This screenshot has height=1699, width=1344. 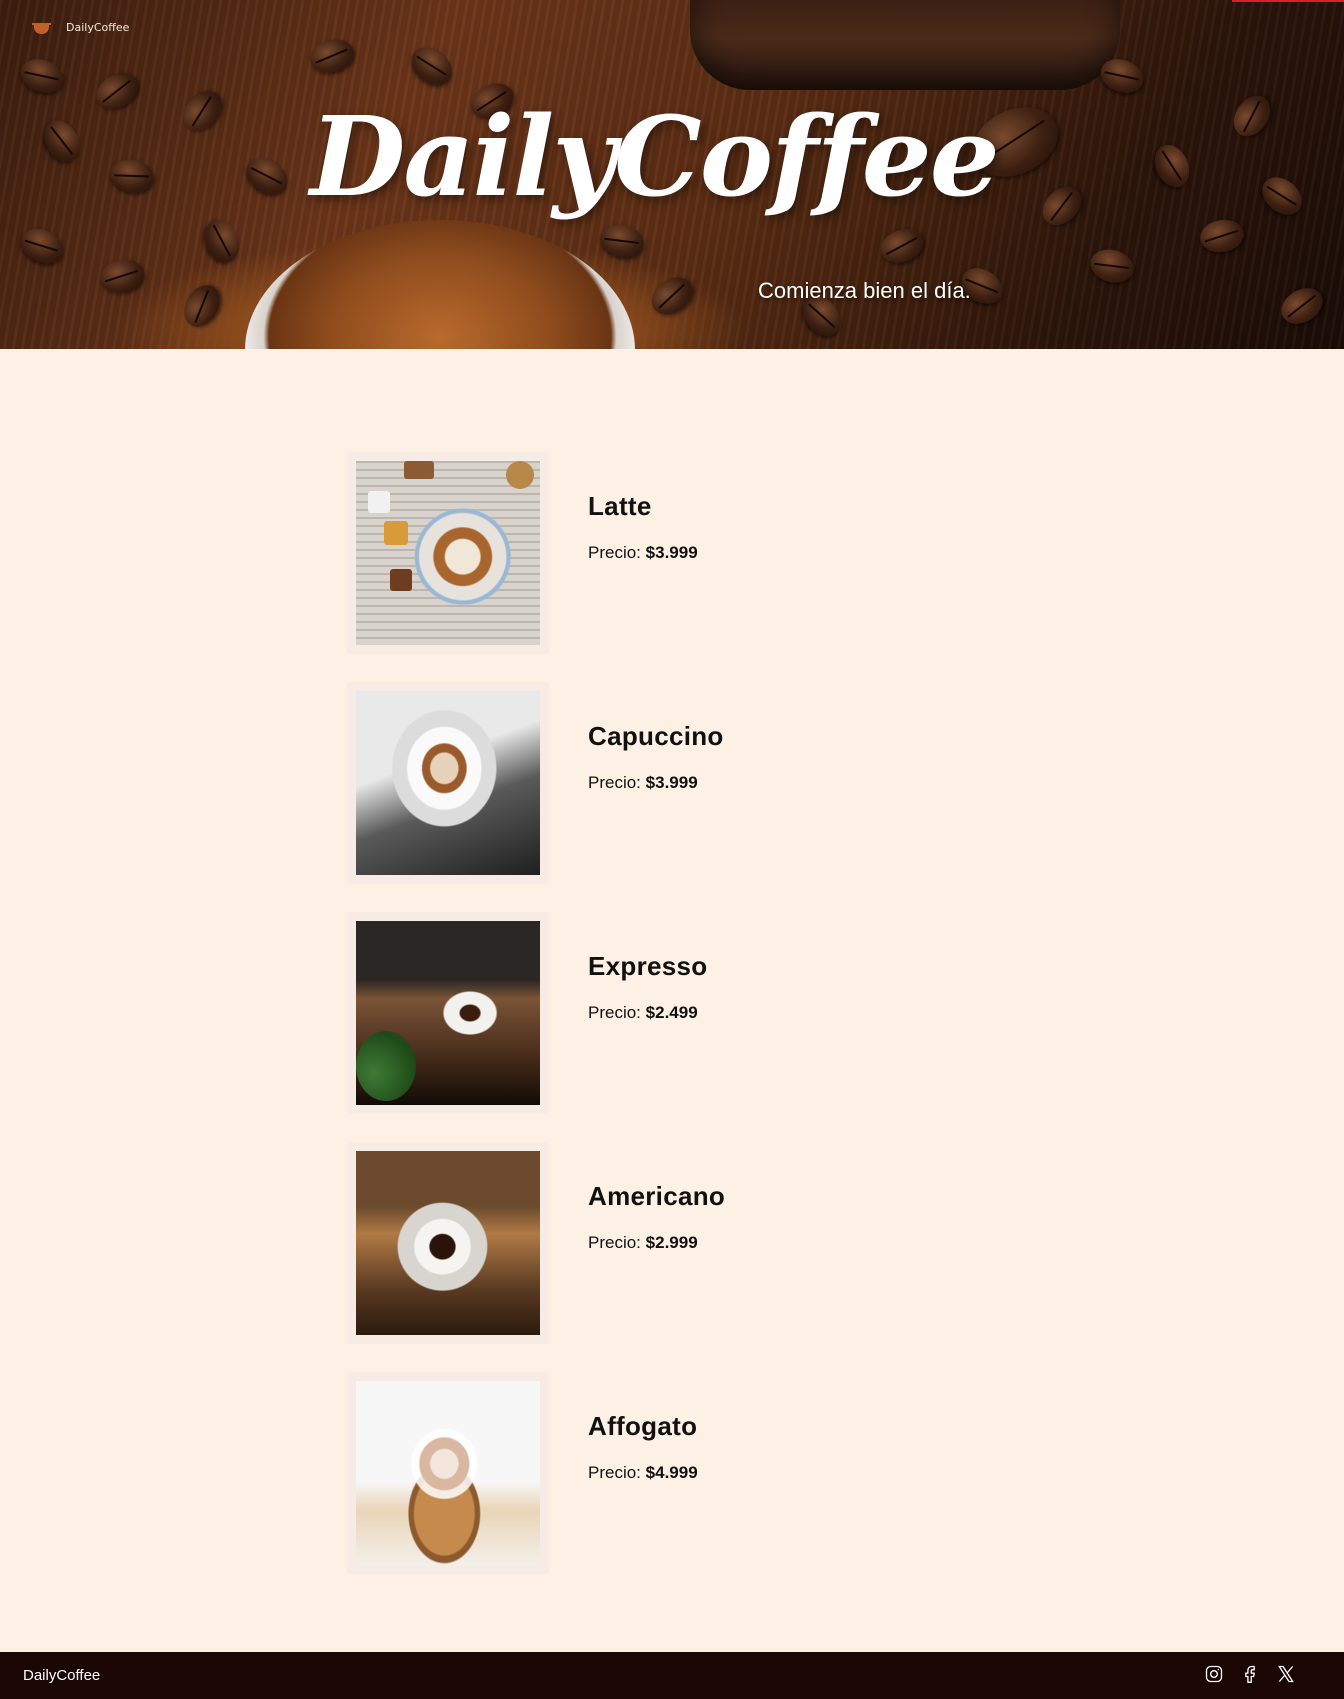 I want to click on coffee-cup-icon, so click(x=43, y=27).